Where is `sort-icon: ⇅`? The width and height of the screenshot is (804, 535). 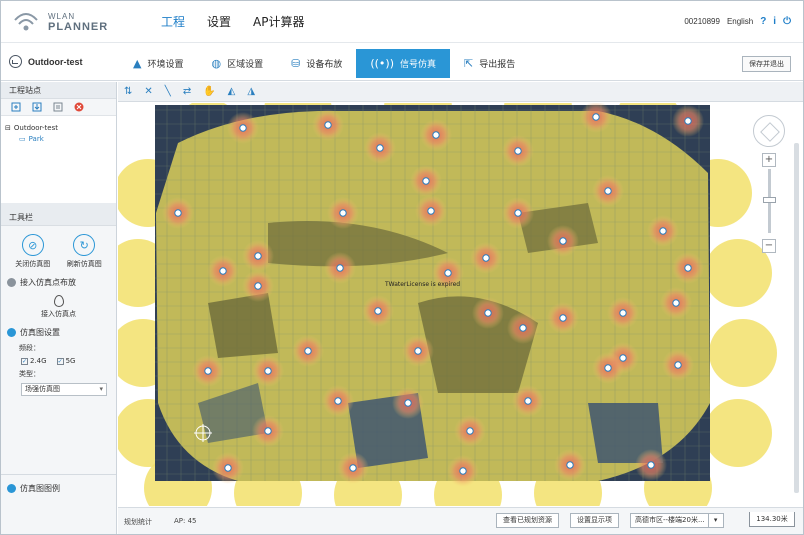 sort-icon: ⇅ is located at coordinates (128, 91).